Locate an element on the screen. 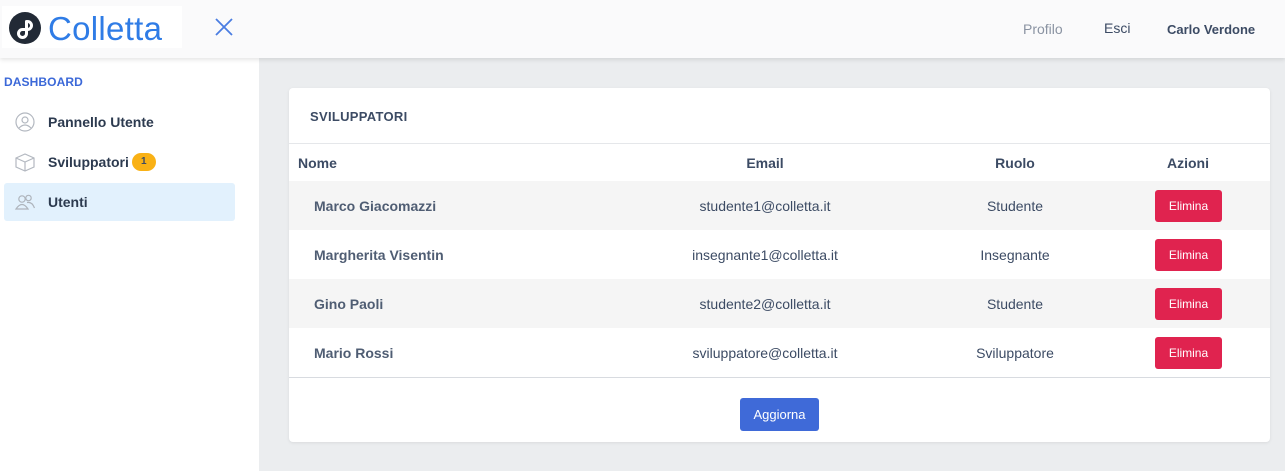 This screenshot has height=471, width=1285. user-email: insegnante1@colletta.it is located at coordinates (765, 255).